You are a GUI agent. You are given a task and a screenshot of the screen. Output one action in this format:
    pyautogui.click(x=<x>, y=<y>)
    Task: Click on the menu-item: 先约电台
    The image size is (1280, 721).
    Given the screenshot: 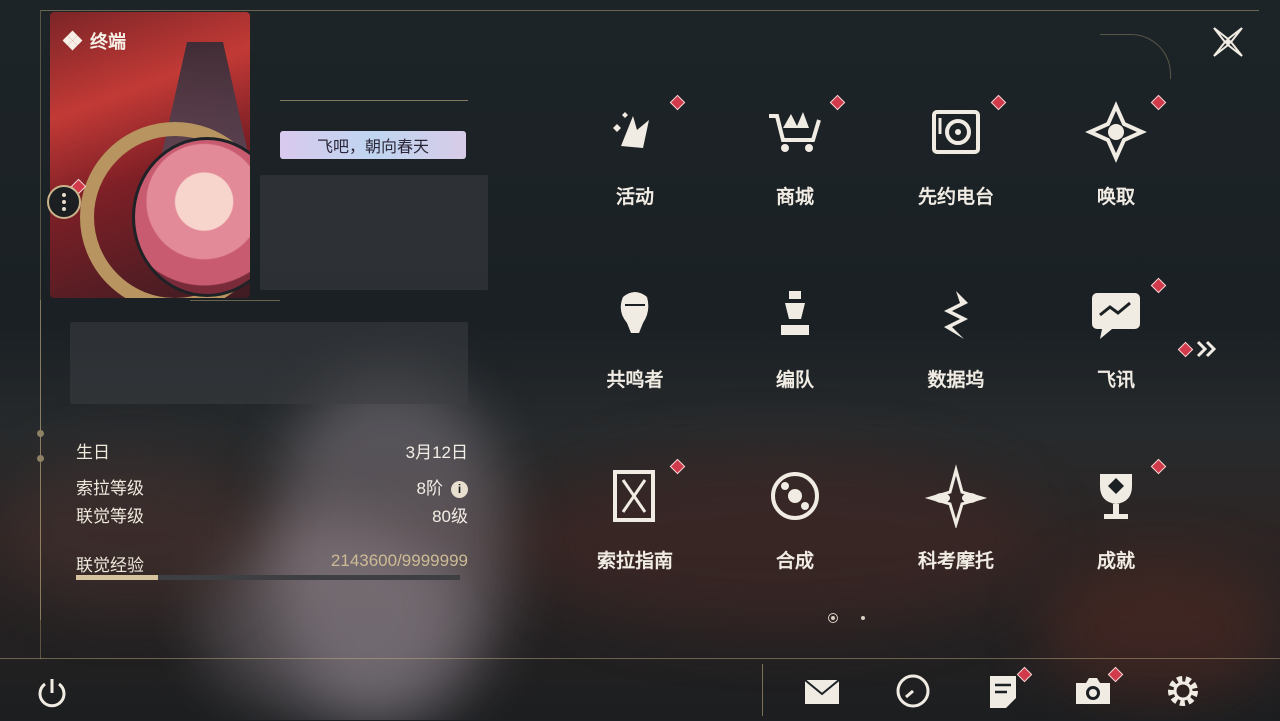 What is the action you would take?
    pyautogui.click(x=956, y=154)
    